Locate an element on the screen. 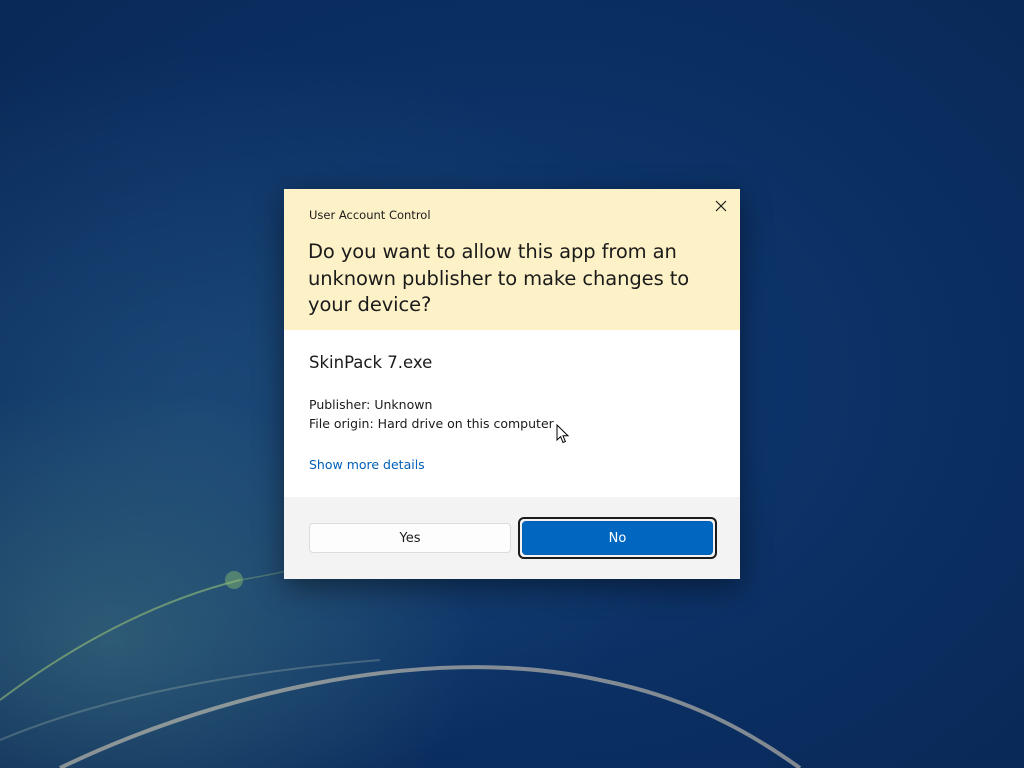 The image size is (1024, 768). no-button: No is located at coordinates (617, 538).